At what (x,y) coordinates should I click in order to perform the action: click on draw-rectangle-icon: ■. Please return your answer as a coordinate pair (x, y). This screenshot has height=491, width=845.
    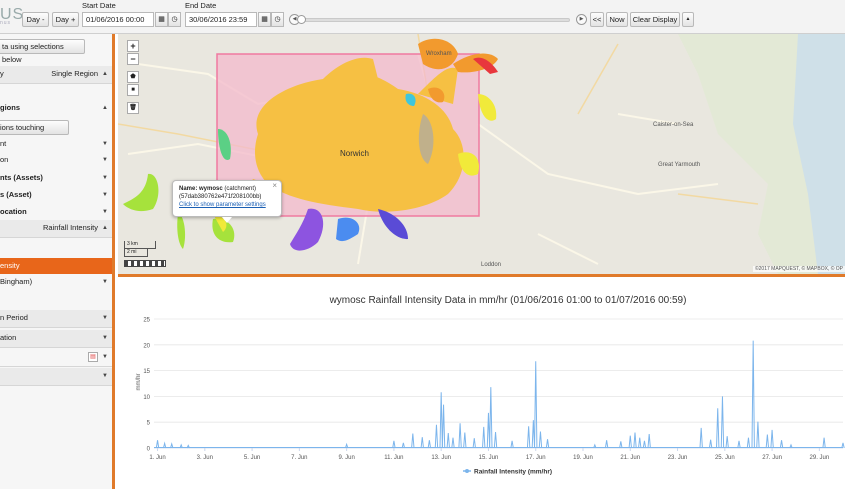
    Looking at the image, I should click on (133, 90).